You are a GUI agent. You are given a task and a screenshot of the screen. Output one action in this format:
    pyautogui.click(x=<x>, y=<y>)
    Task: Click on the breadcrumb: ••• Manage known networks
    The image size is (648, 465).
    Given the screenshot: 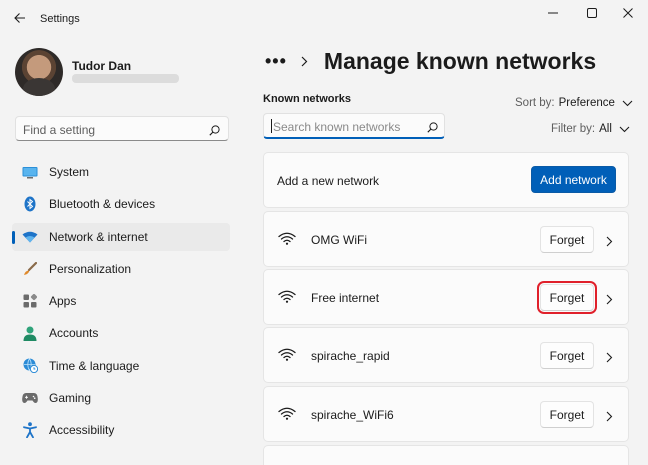 What is the action you would take?
    pyautogui.click(x=430, y=61)
    